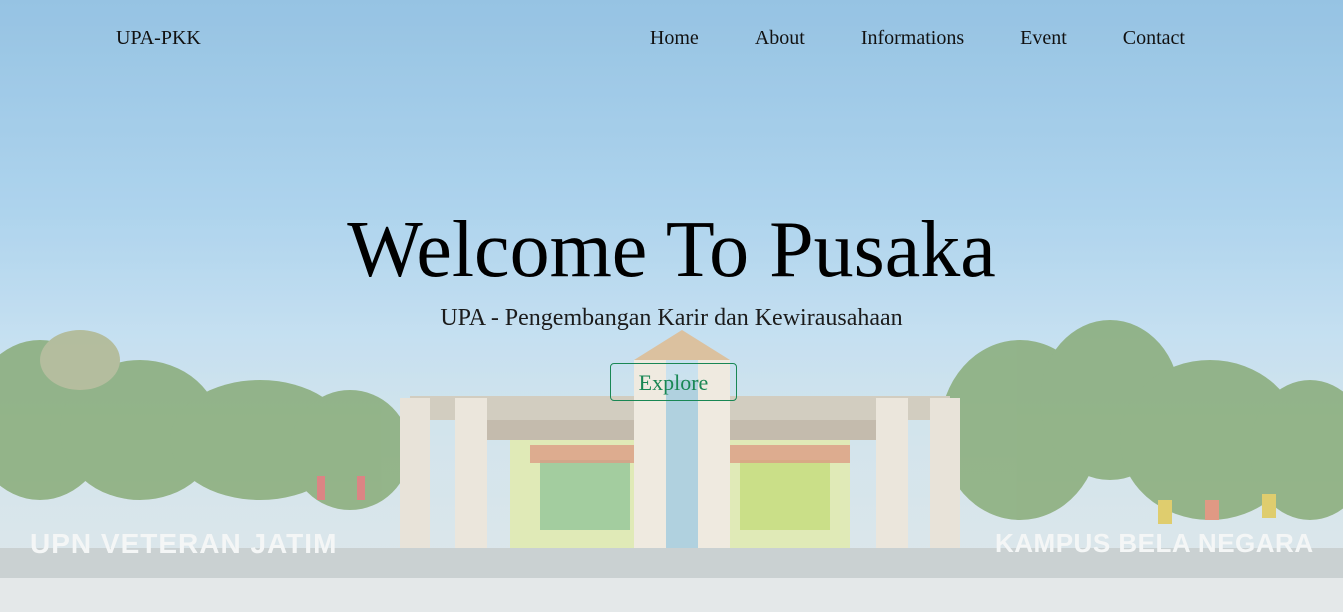 The height and width of the screenshot is (612, 1343). Describe the element at coordinates (912, 38) in the screenshot. I see `nav-item-informations: Informations` at that location.